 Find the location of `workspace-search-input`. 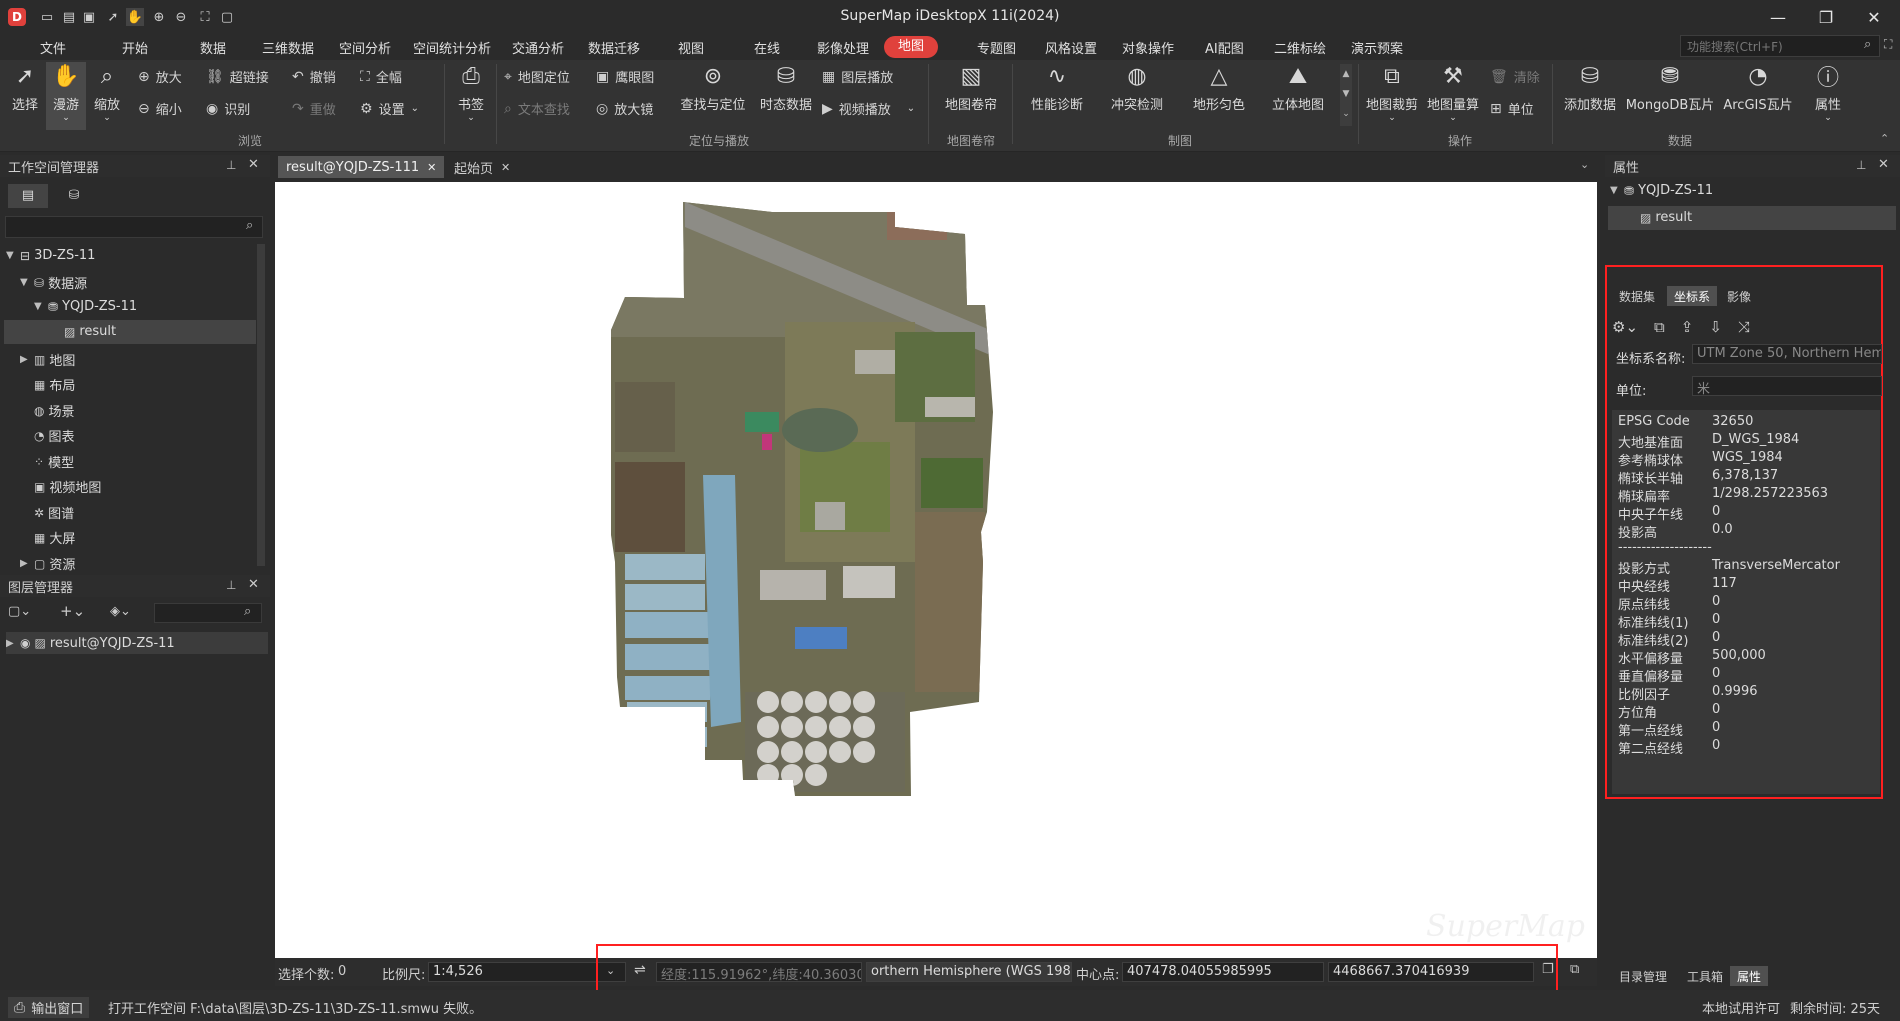

workspace-search-input is located at coordinates (134, 227).